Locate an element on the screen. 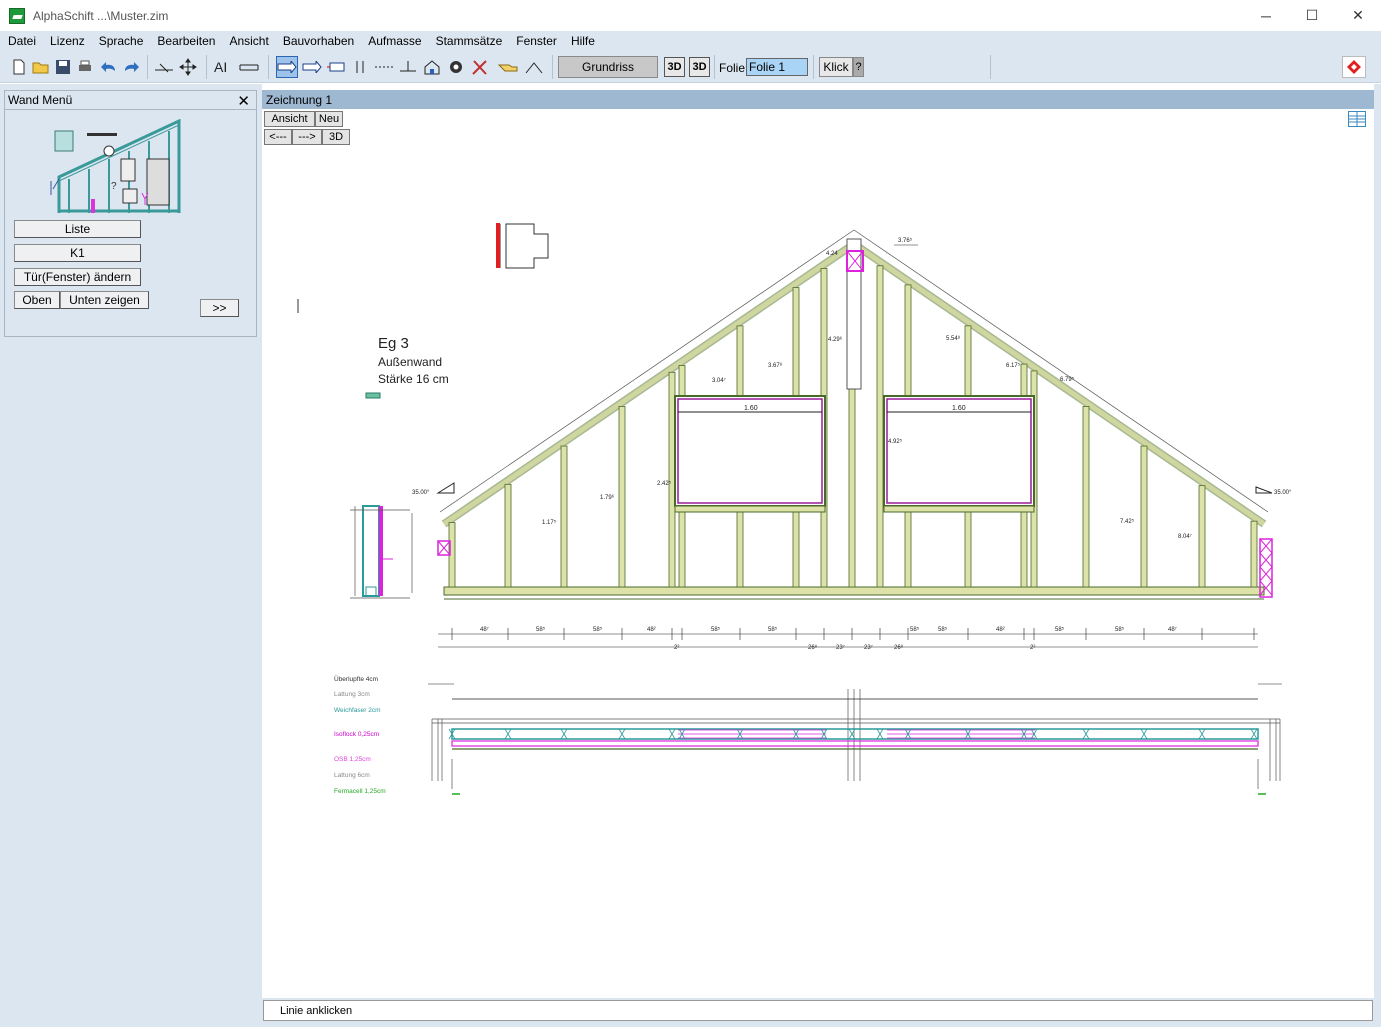 The image size is (1381, 1027). view-3d-alt-button: 3D is located at coordinates (699, 67).